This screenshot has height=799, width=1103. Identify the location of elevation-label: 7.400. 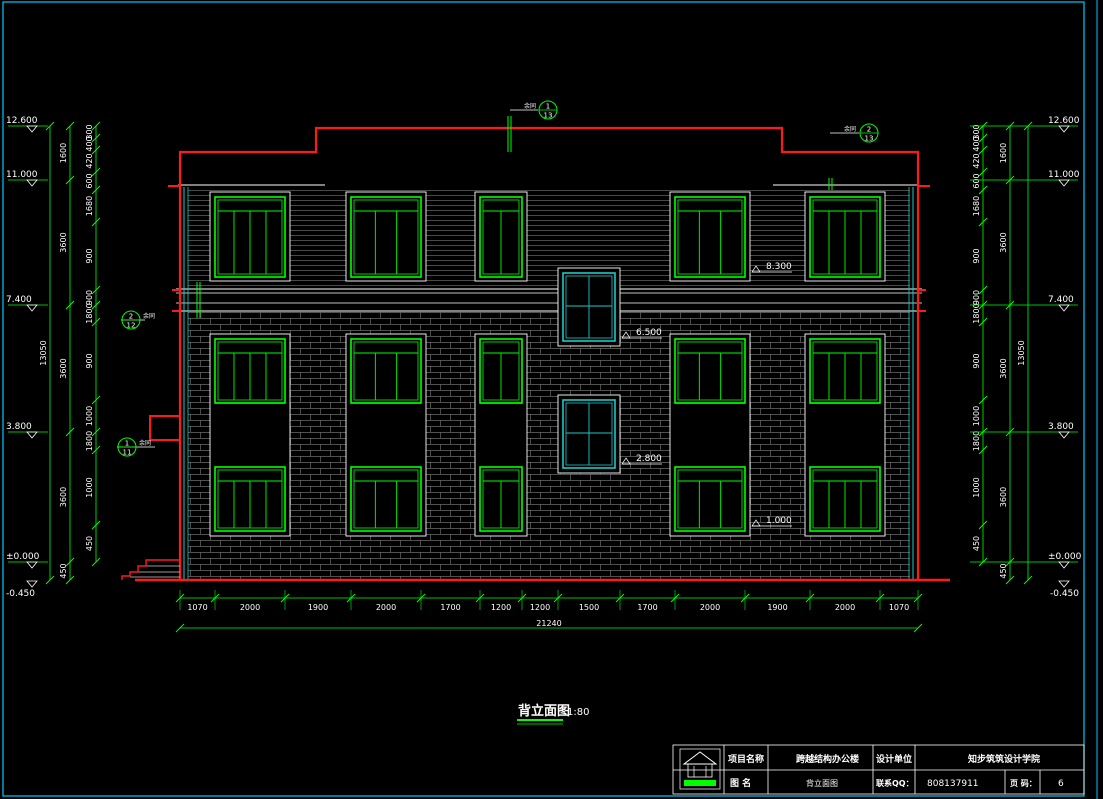
(1061, 300).